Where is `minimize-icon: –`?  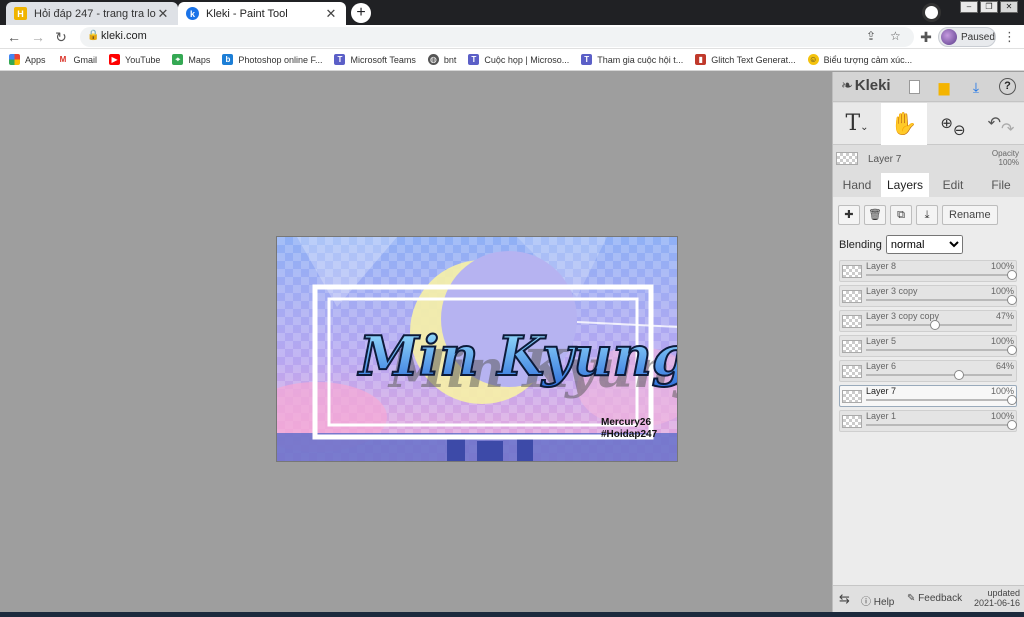 minimize-icon: – is located at coordinates (969, 7).